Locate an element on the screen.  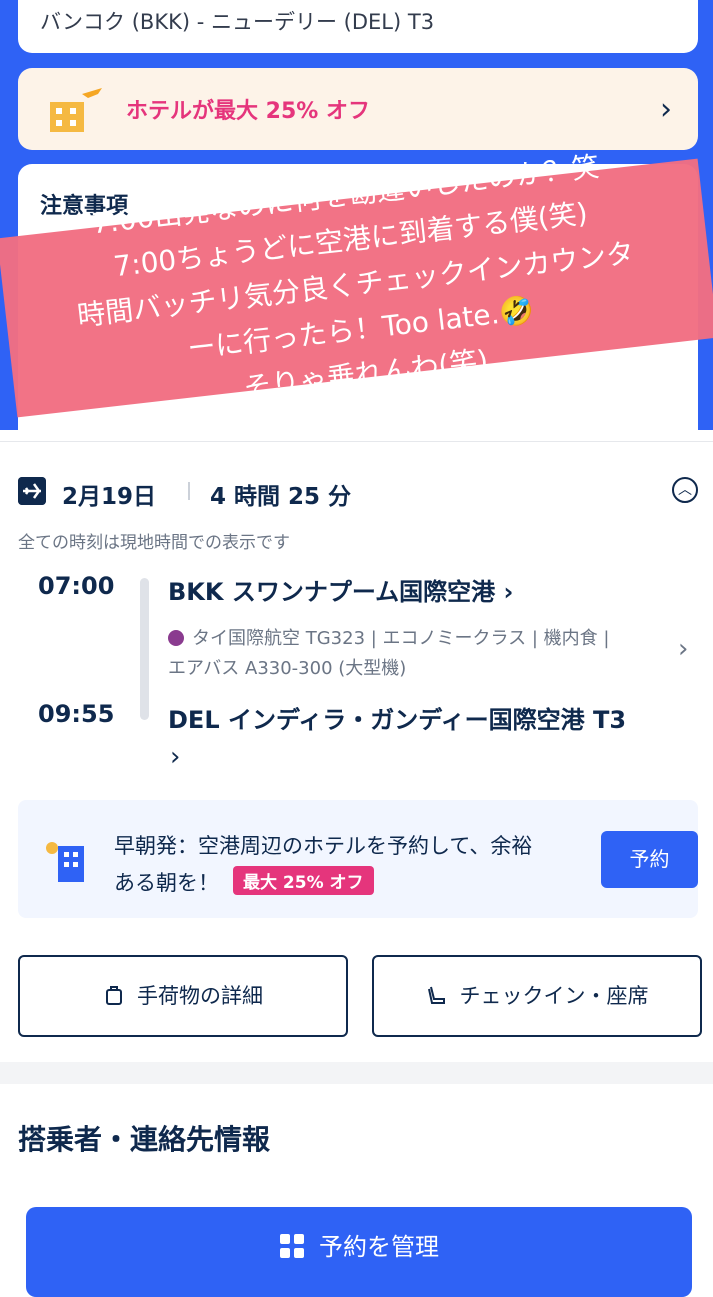
departure-airport-link: BKK スワンナプーム国際空港 › is located at coordinates (340, 589).